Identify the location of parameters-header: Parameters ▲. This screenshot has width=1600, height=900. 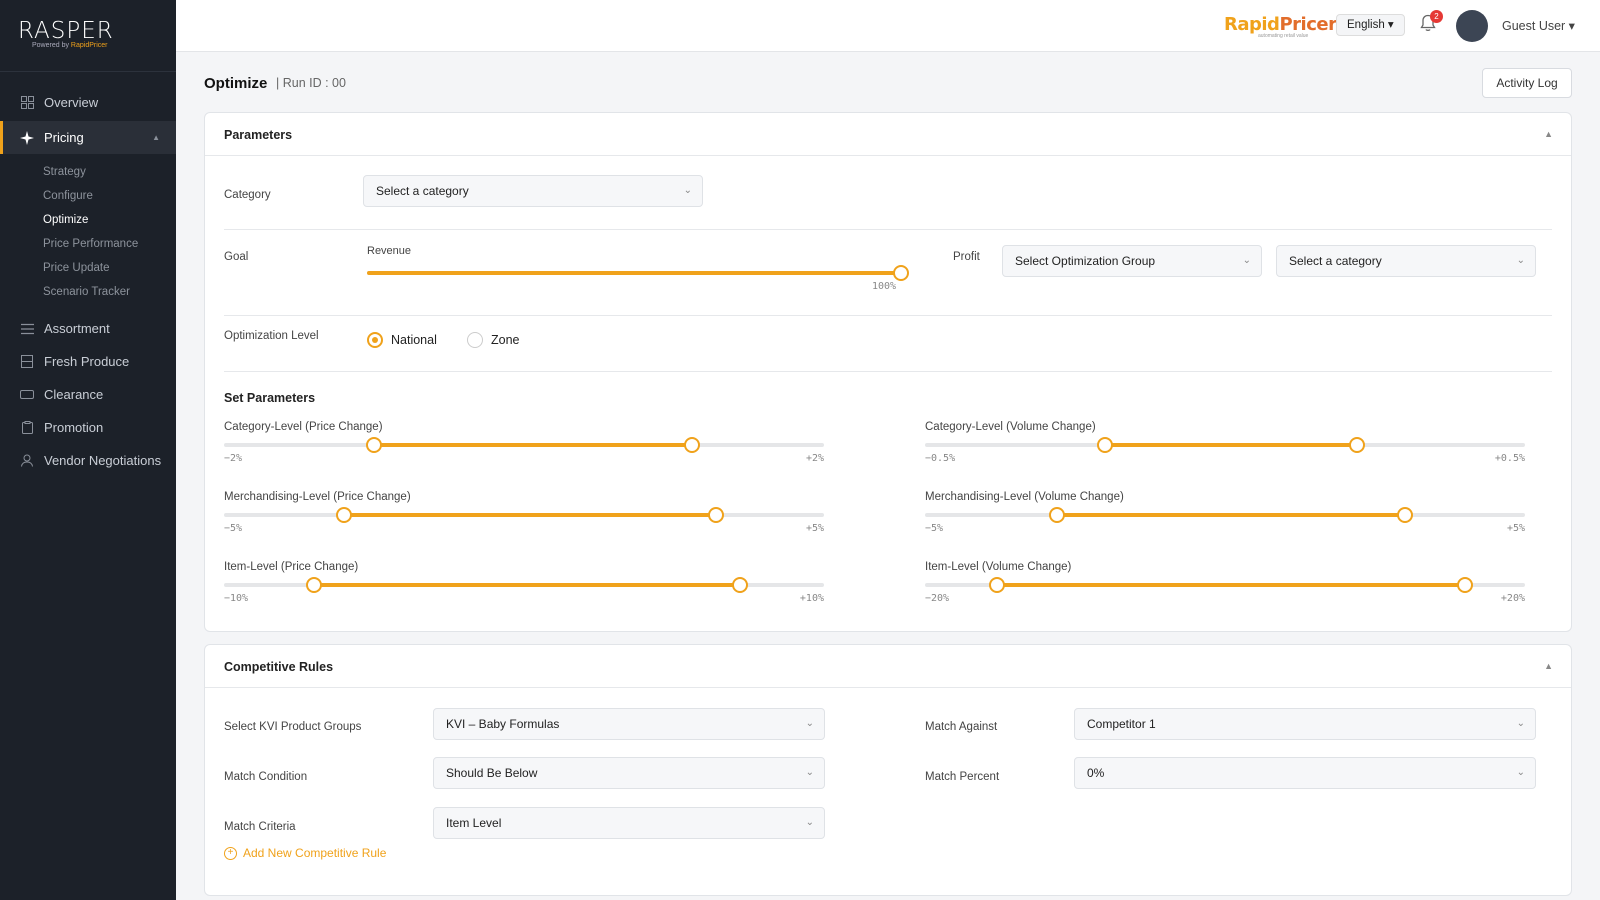
(888, 134).